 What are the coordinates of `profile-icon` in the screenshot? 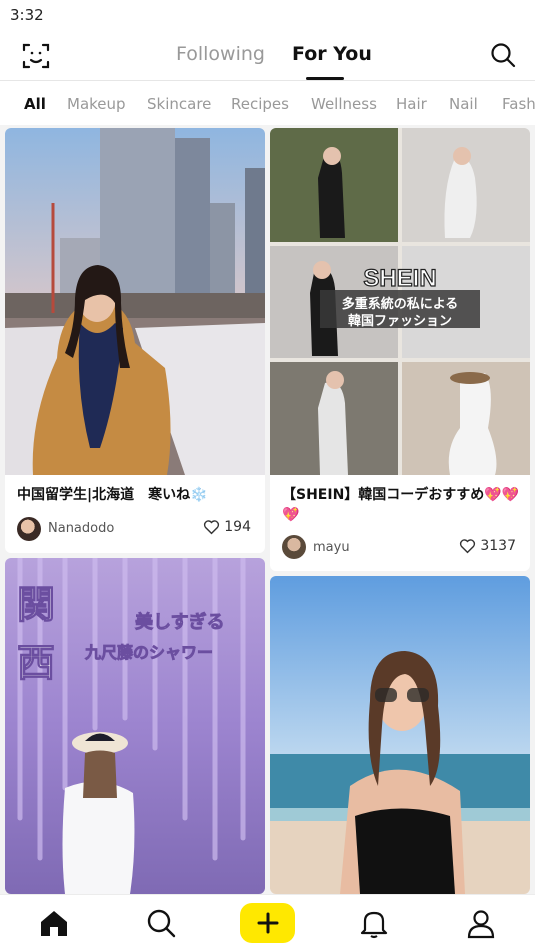 It's located at (481, 923).